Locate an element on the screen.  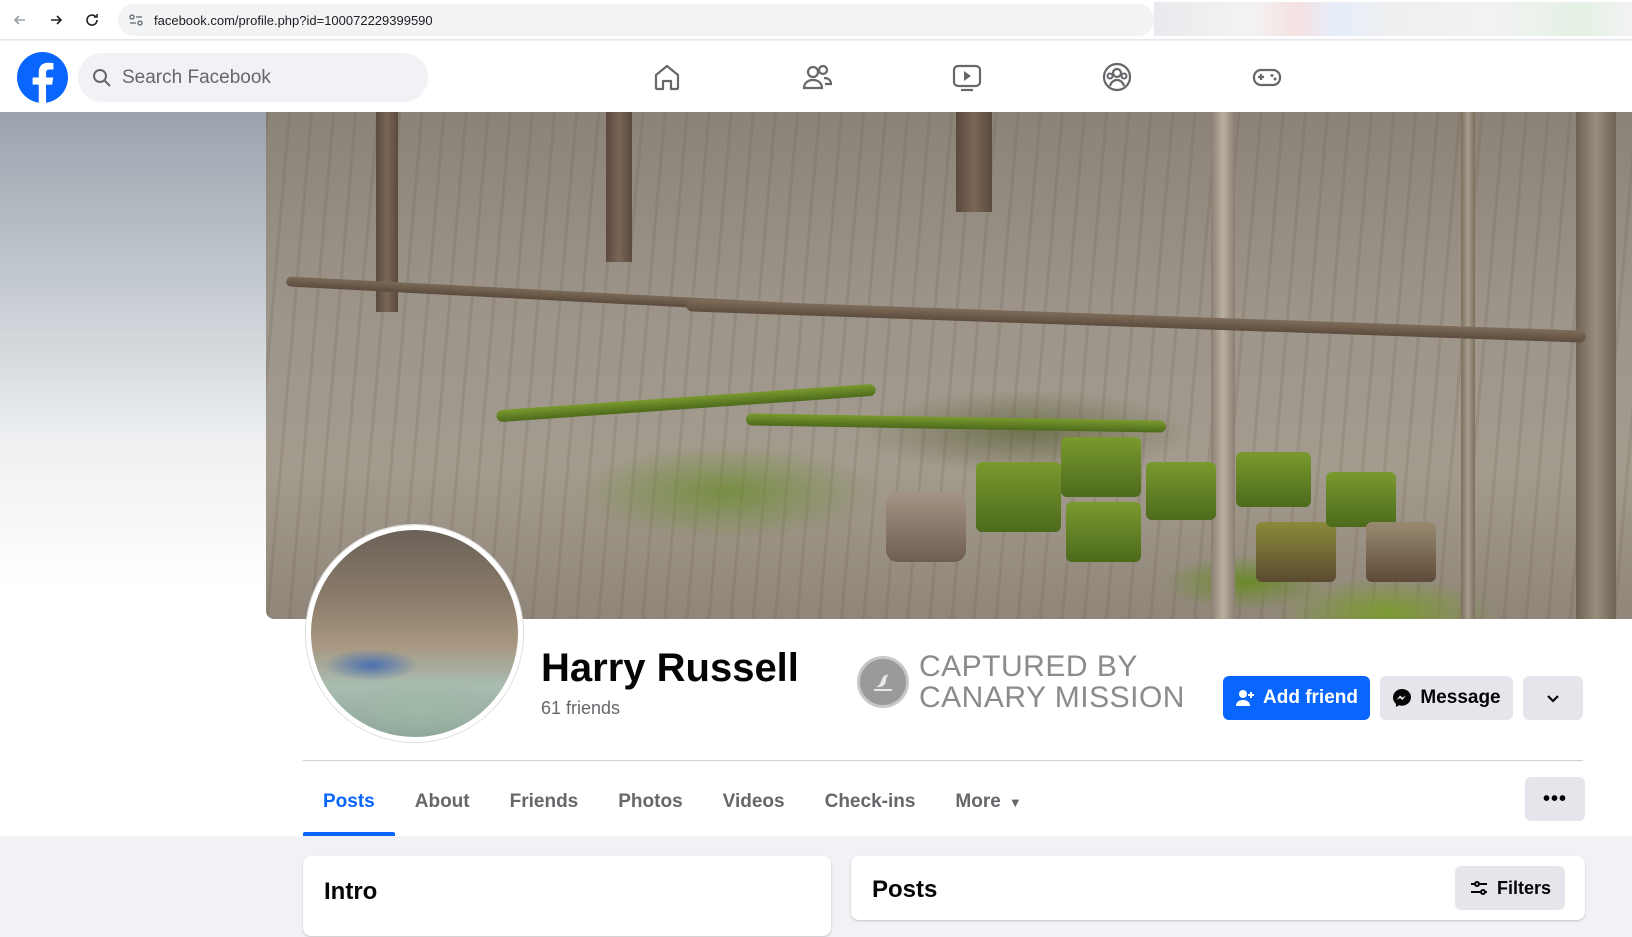
back-button is located at coordinates (20, 20).